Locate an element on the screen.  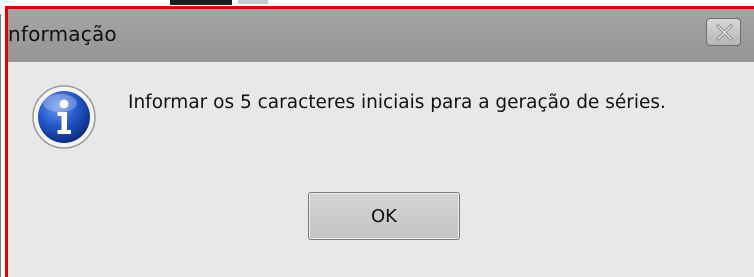
close-icon is located at coordinates (724, 32).